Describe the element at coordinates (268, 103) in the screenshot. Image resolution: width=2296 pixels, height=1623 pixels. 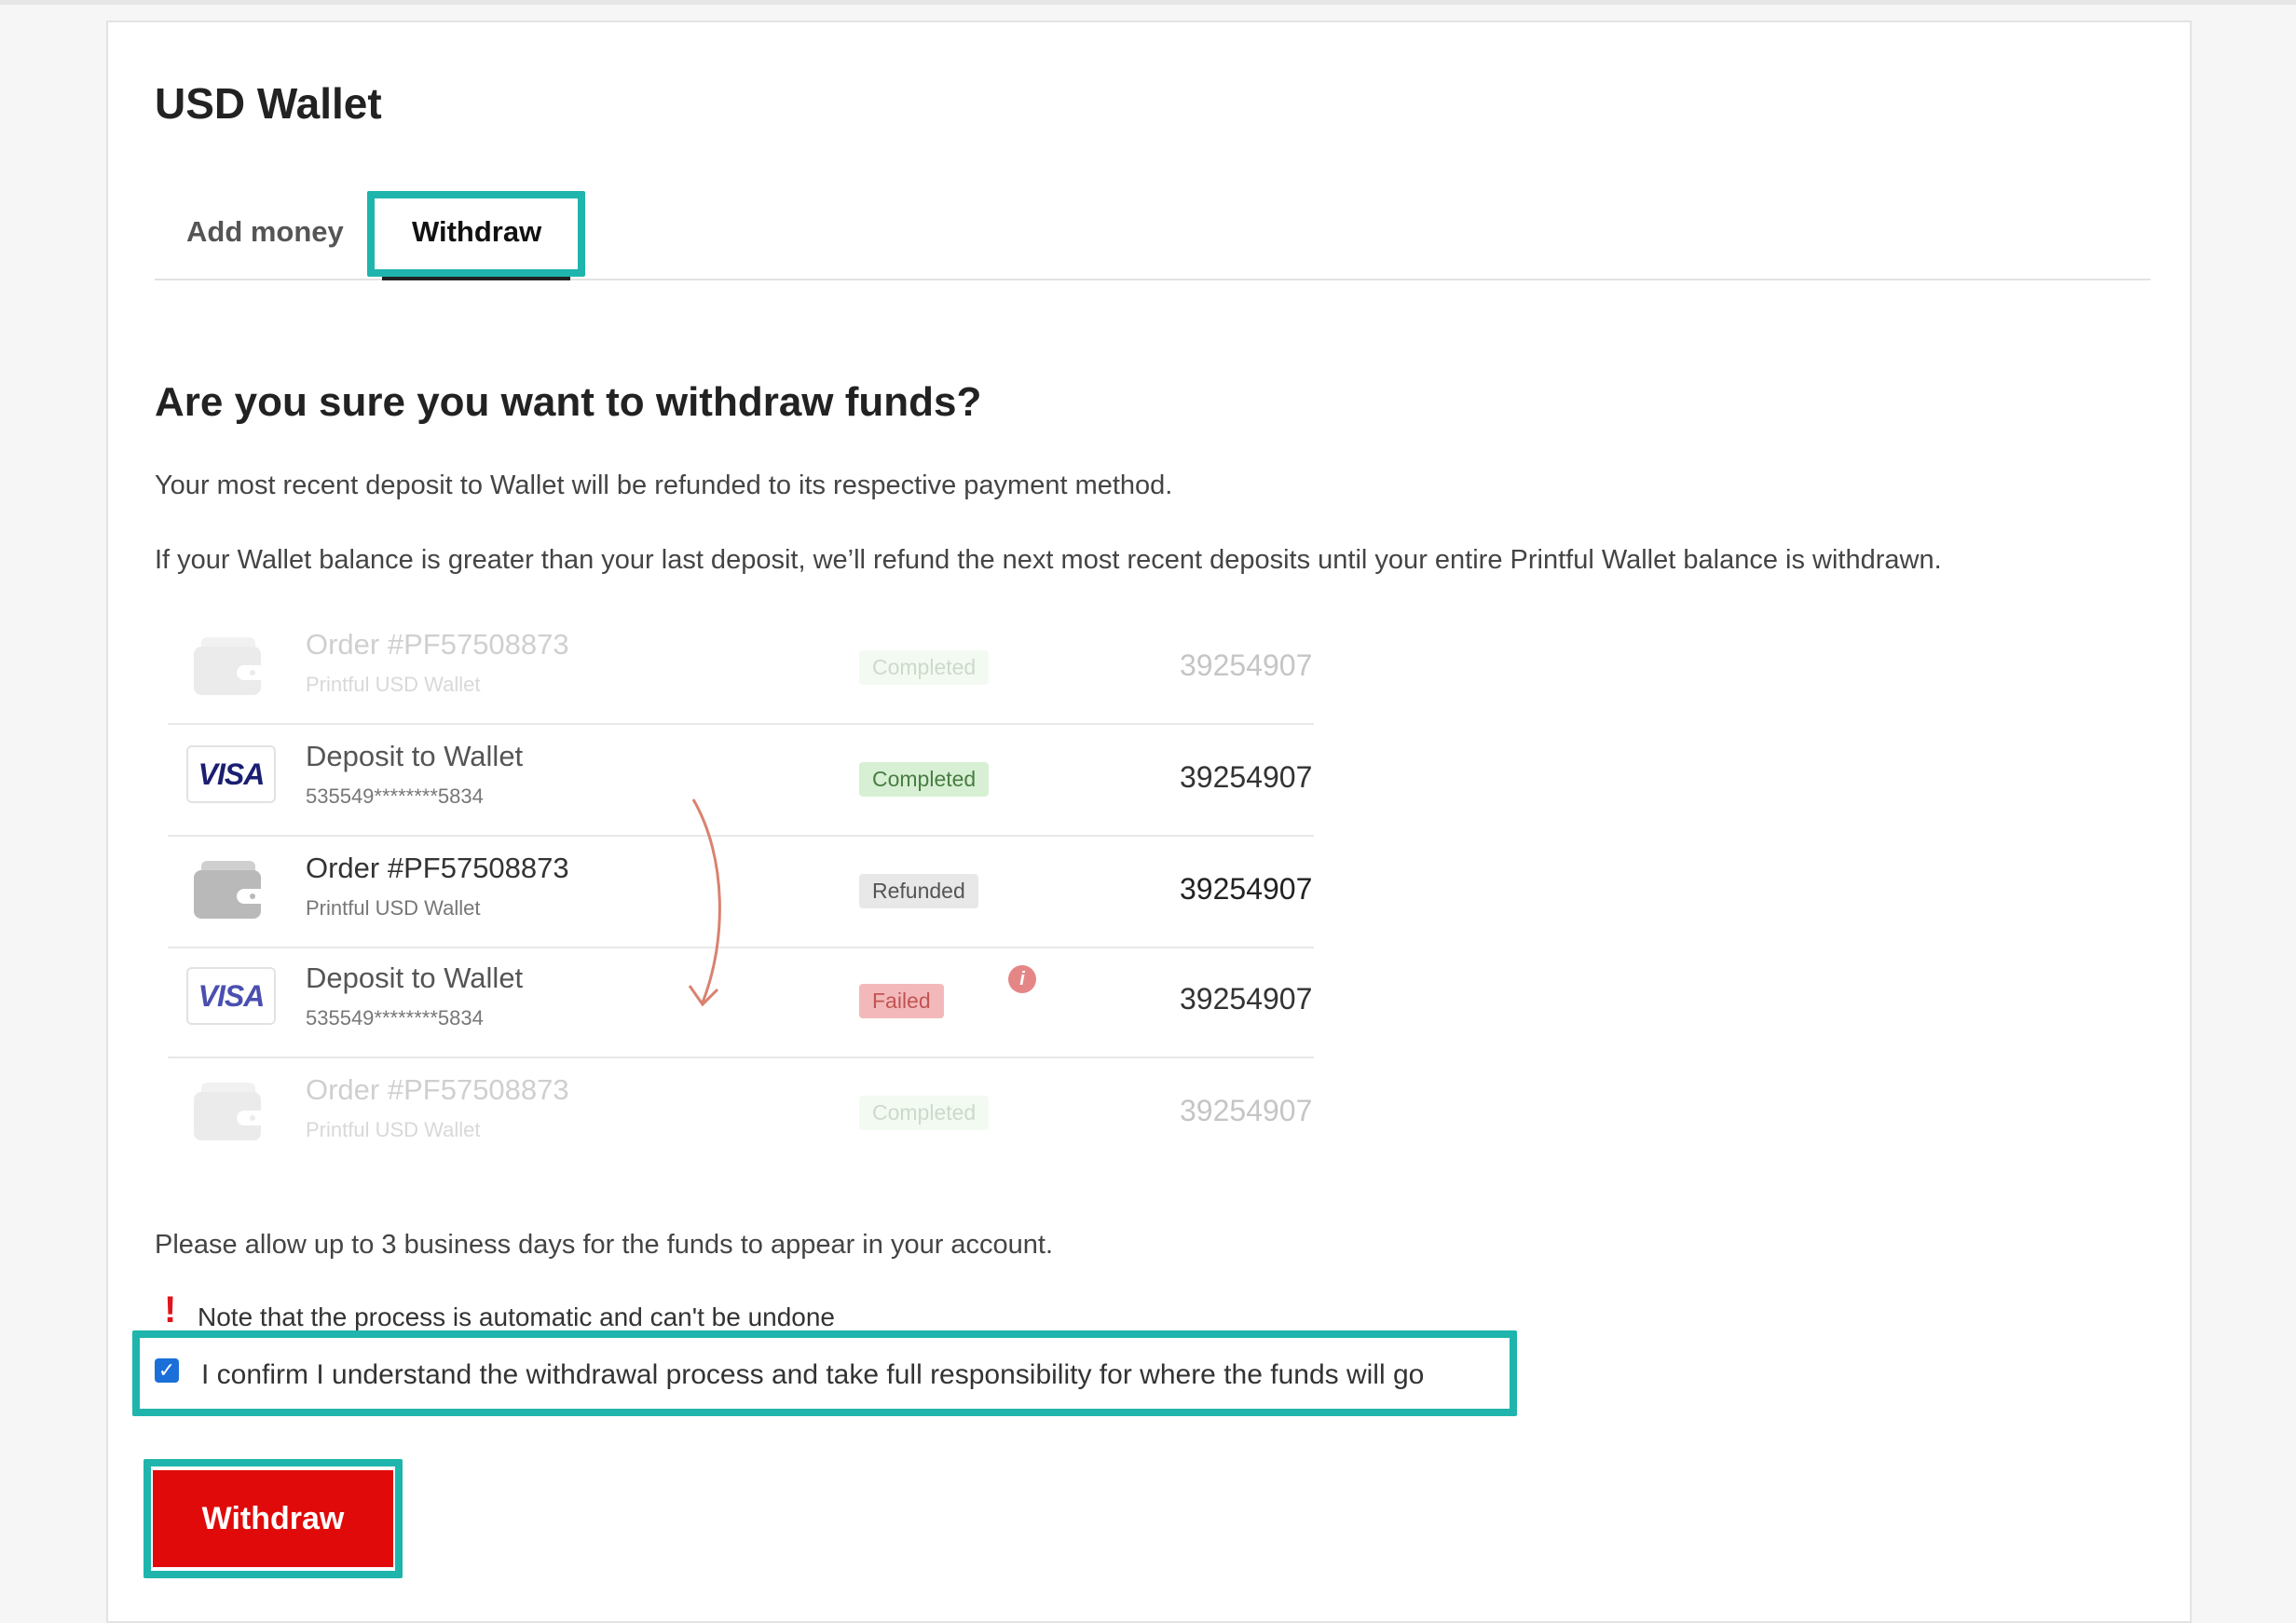
I see `page-title: USD Wallet` at that location.